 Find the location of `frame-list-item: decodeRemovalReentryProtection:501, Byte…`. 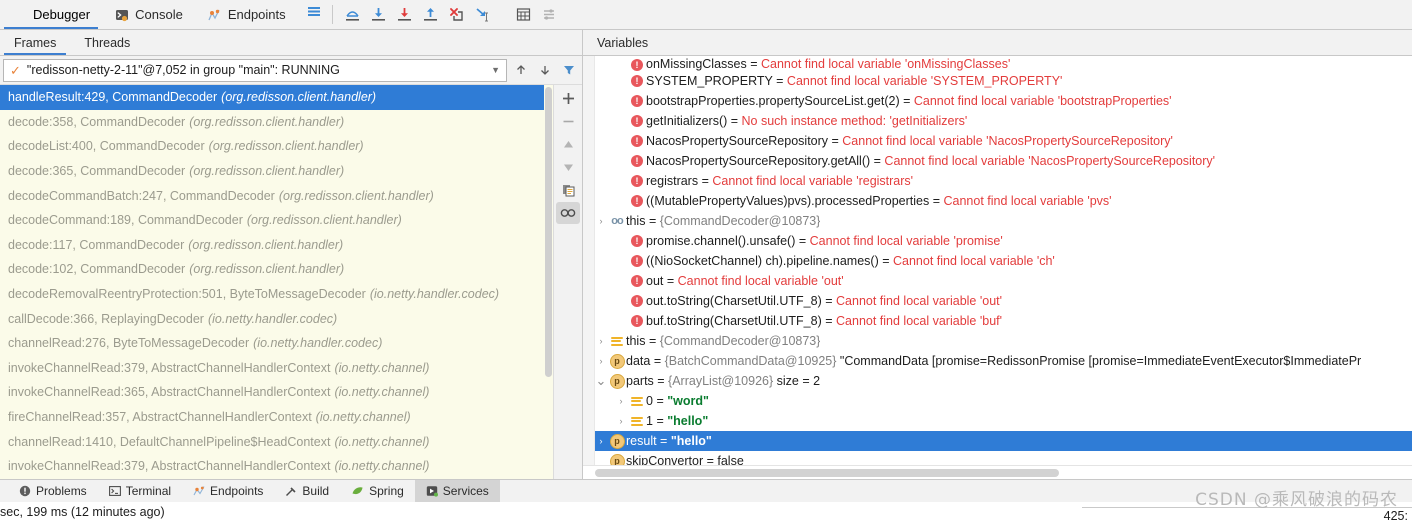

frame-list-item: decodeRemovalReentryProtection:501, Byte… is located at coordinates (272, 294).